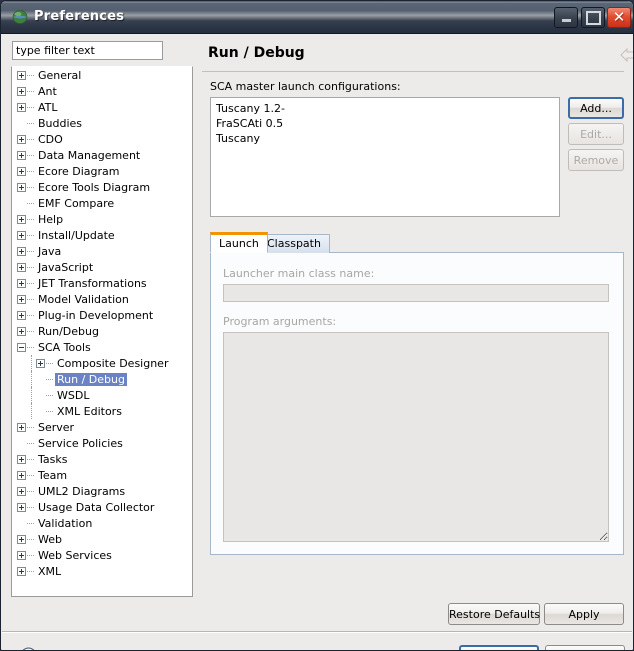 Image resolution: width=634 pixels, height=651 pixels. Describe the element at coordinates (585, 647) in the screenshot. I see `cancel-button: Cancel` at that location.